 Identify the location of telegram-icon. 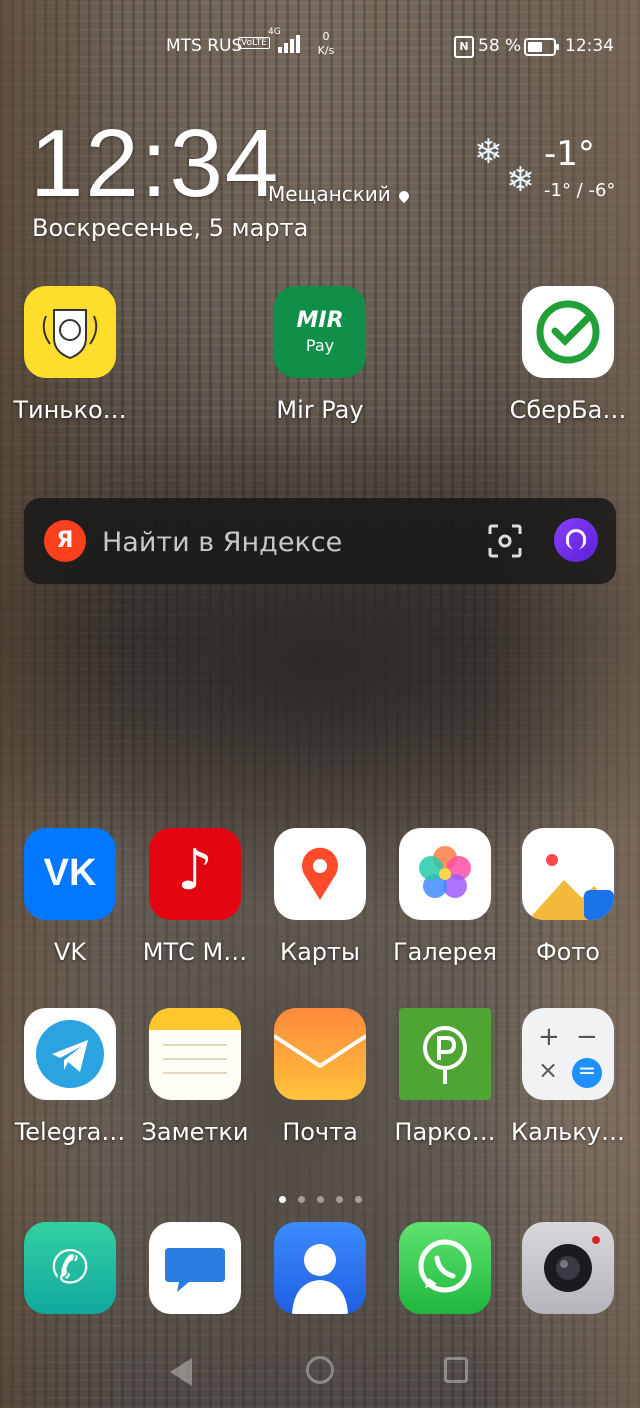
(70, 1054).